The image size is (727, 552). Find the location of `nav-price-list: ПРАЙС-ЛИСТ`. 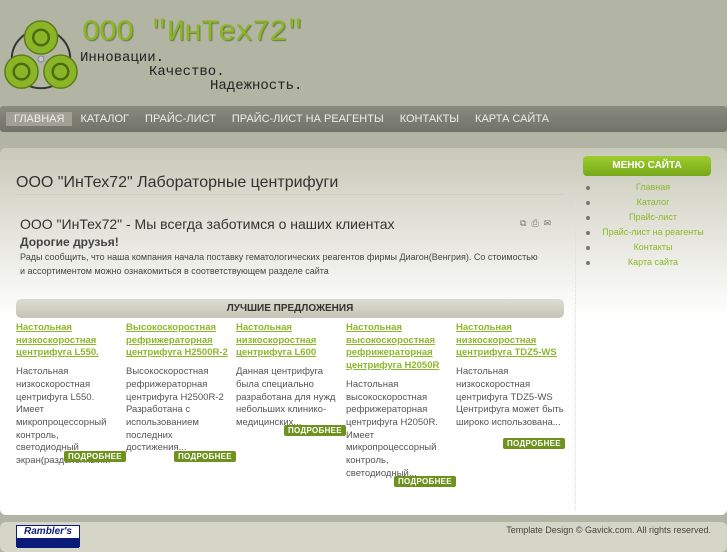

nav-price-list: ПРАЙС-ЛИСТ is located at coordinates (180, 119).